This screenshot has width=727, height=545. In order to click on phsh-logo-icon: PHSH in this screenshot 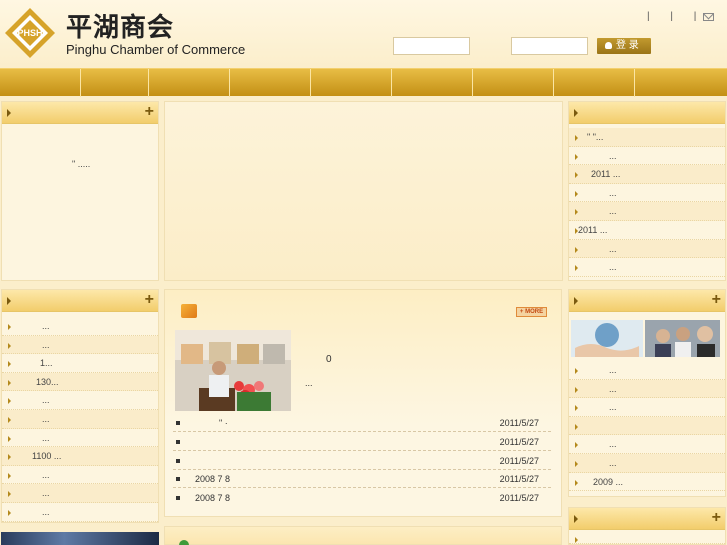, I will do `click(30, 33)`.